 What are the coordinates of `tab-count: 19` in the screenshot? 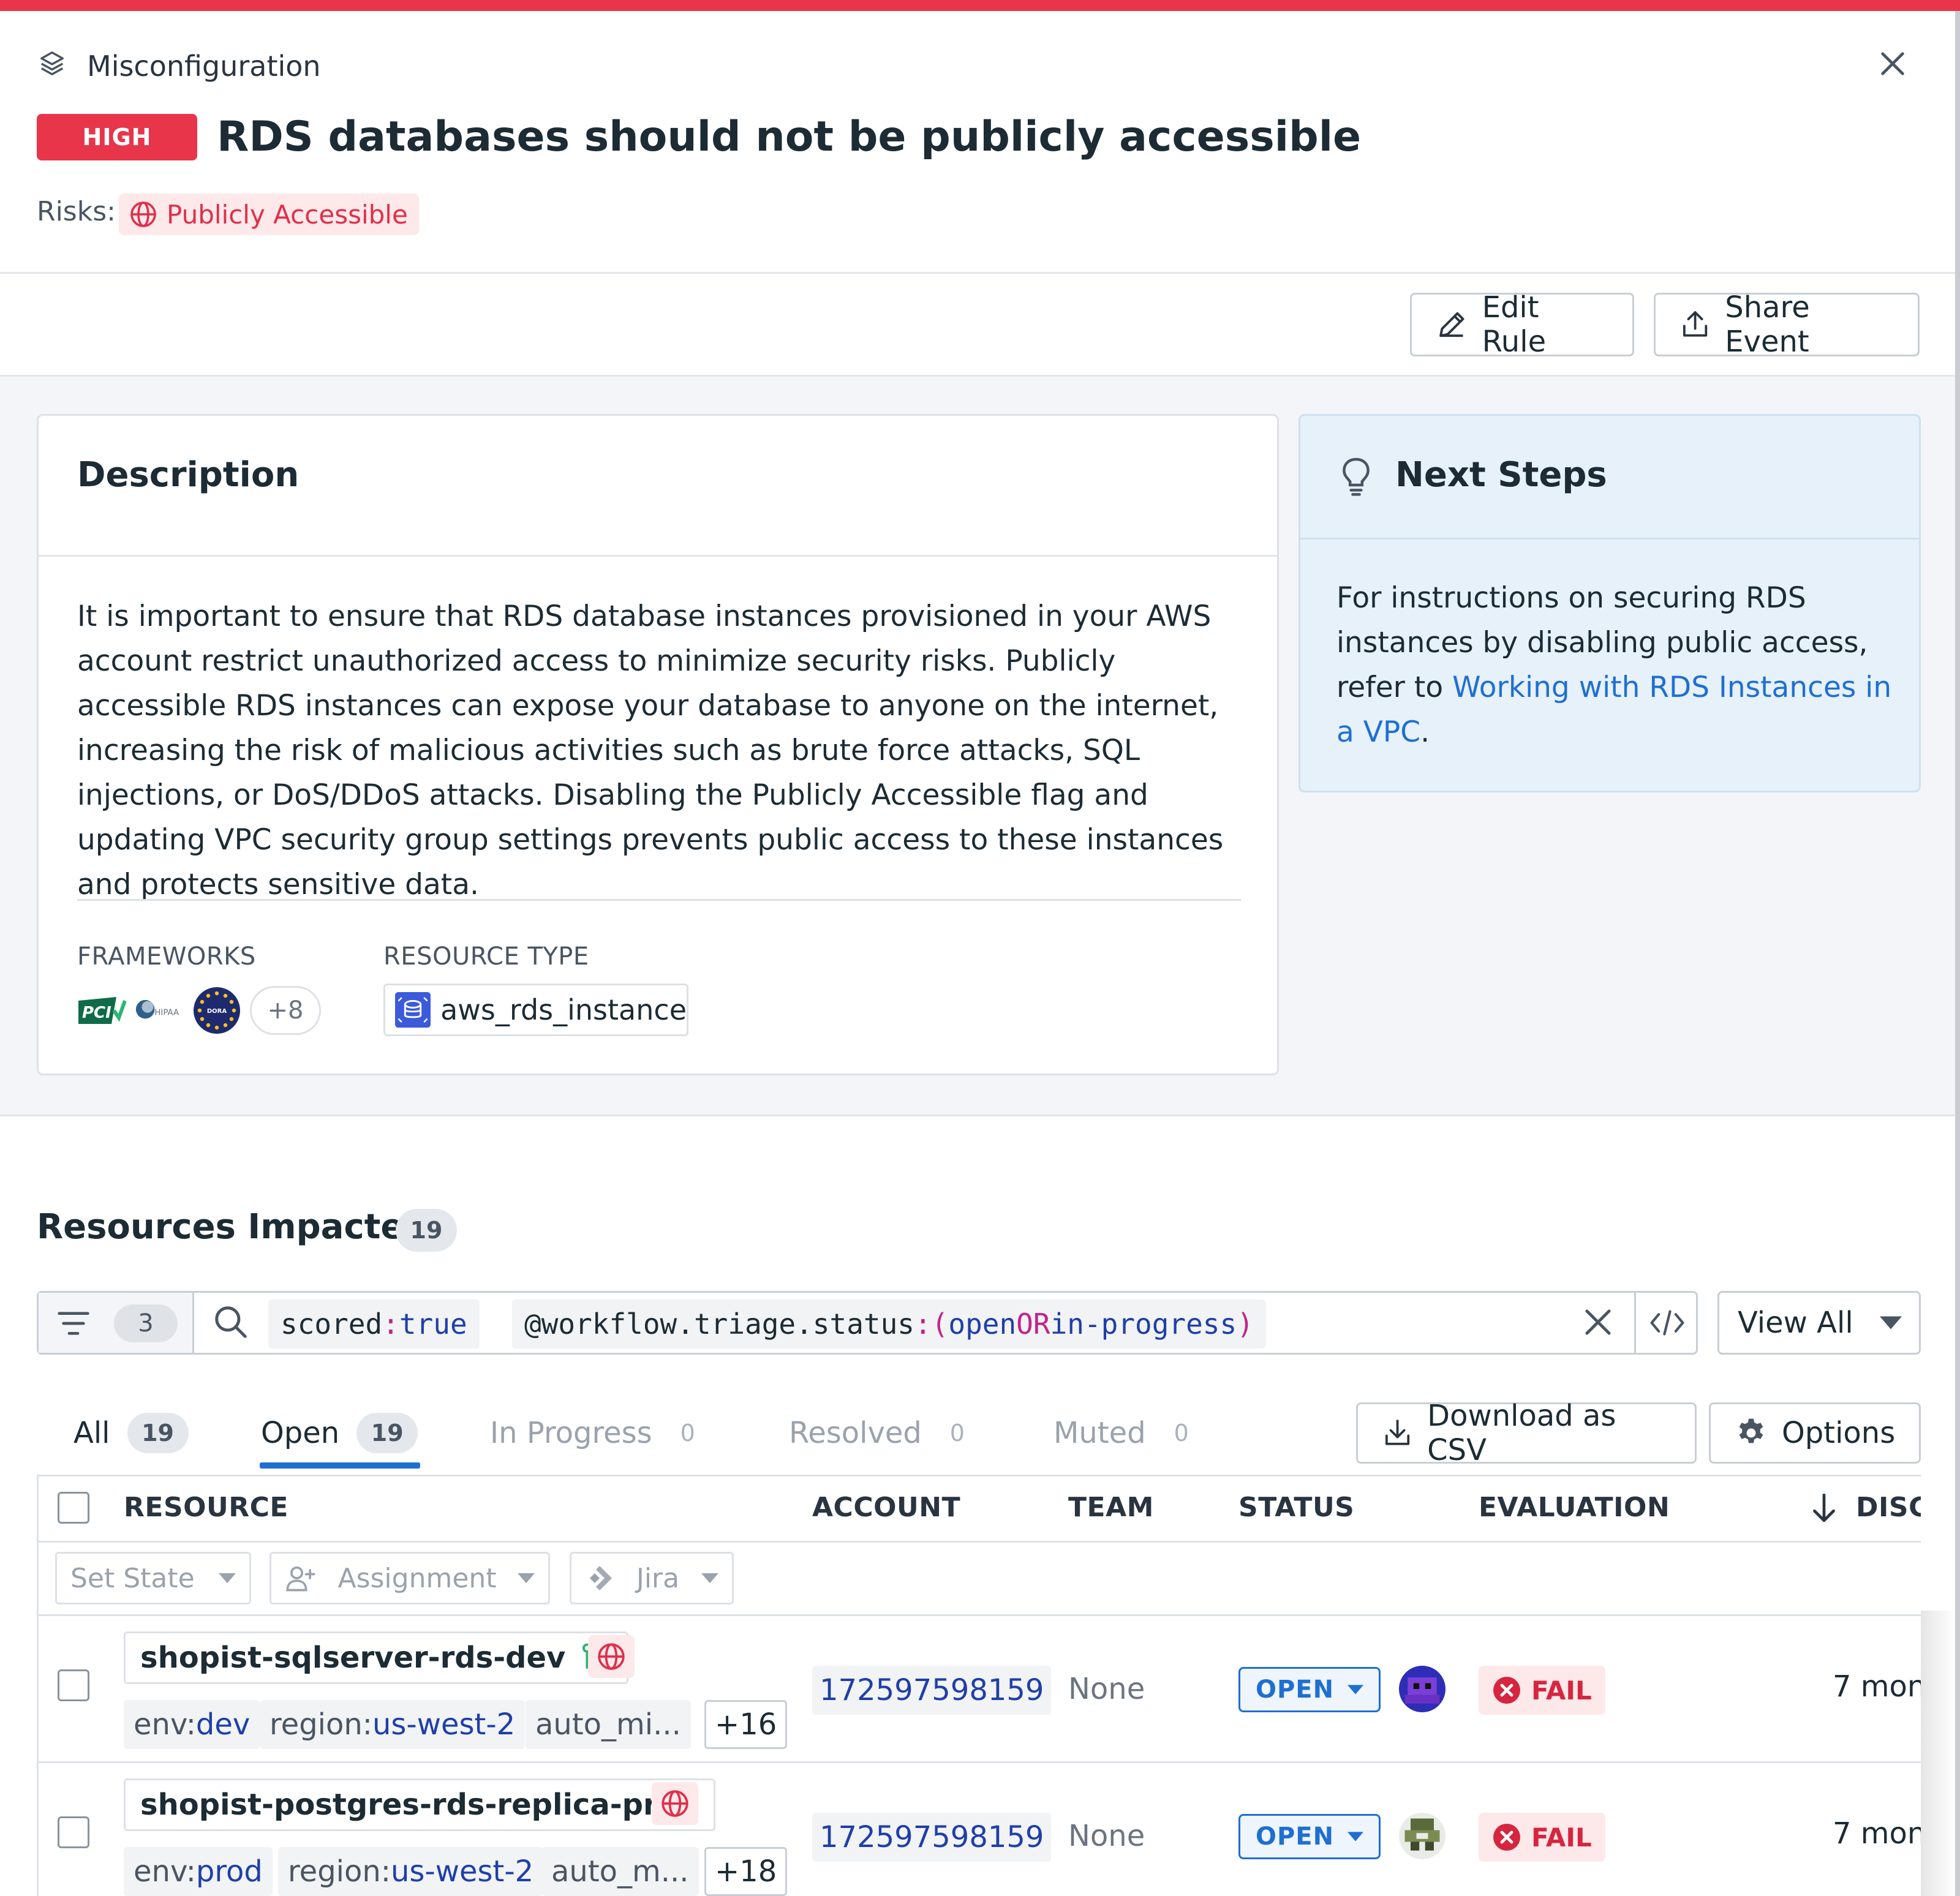 It's located at (158, 1433).